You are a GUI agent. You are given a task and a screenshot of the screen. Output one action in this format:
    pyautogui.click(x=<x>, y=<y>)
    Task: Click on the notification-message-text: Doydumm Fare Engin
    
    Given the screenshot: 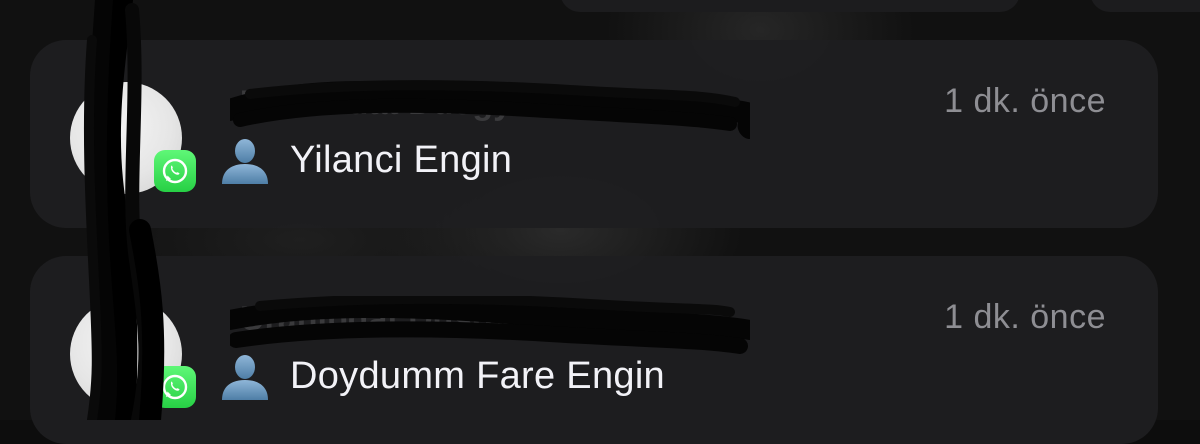 What is the action you would take?
    pyautogui.click(x=477, y=375)
    